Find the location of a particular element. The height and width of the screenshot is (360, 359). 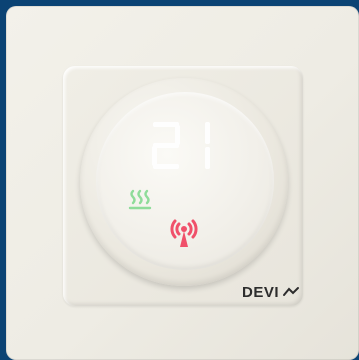

brand-logo: DEVI is located at coordinates (271, 292).